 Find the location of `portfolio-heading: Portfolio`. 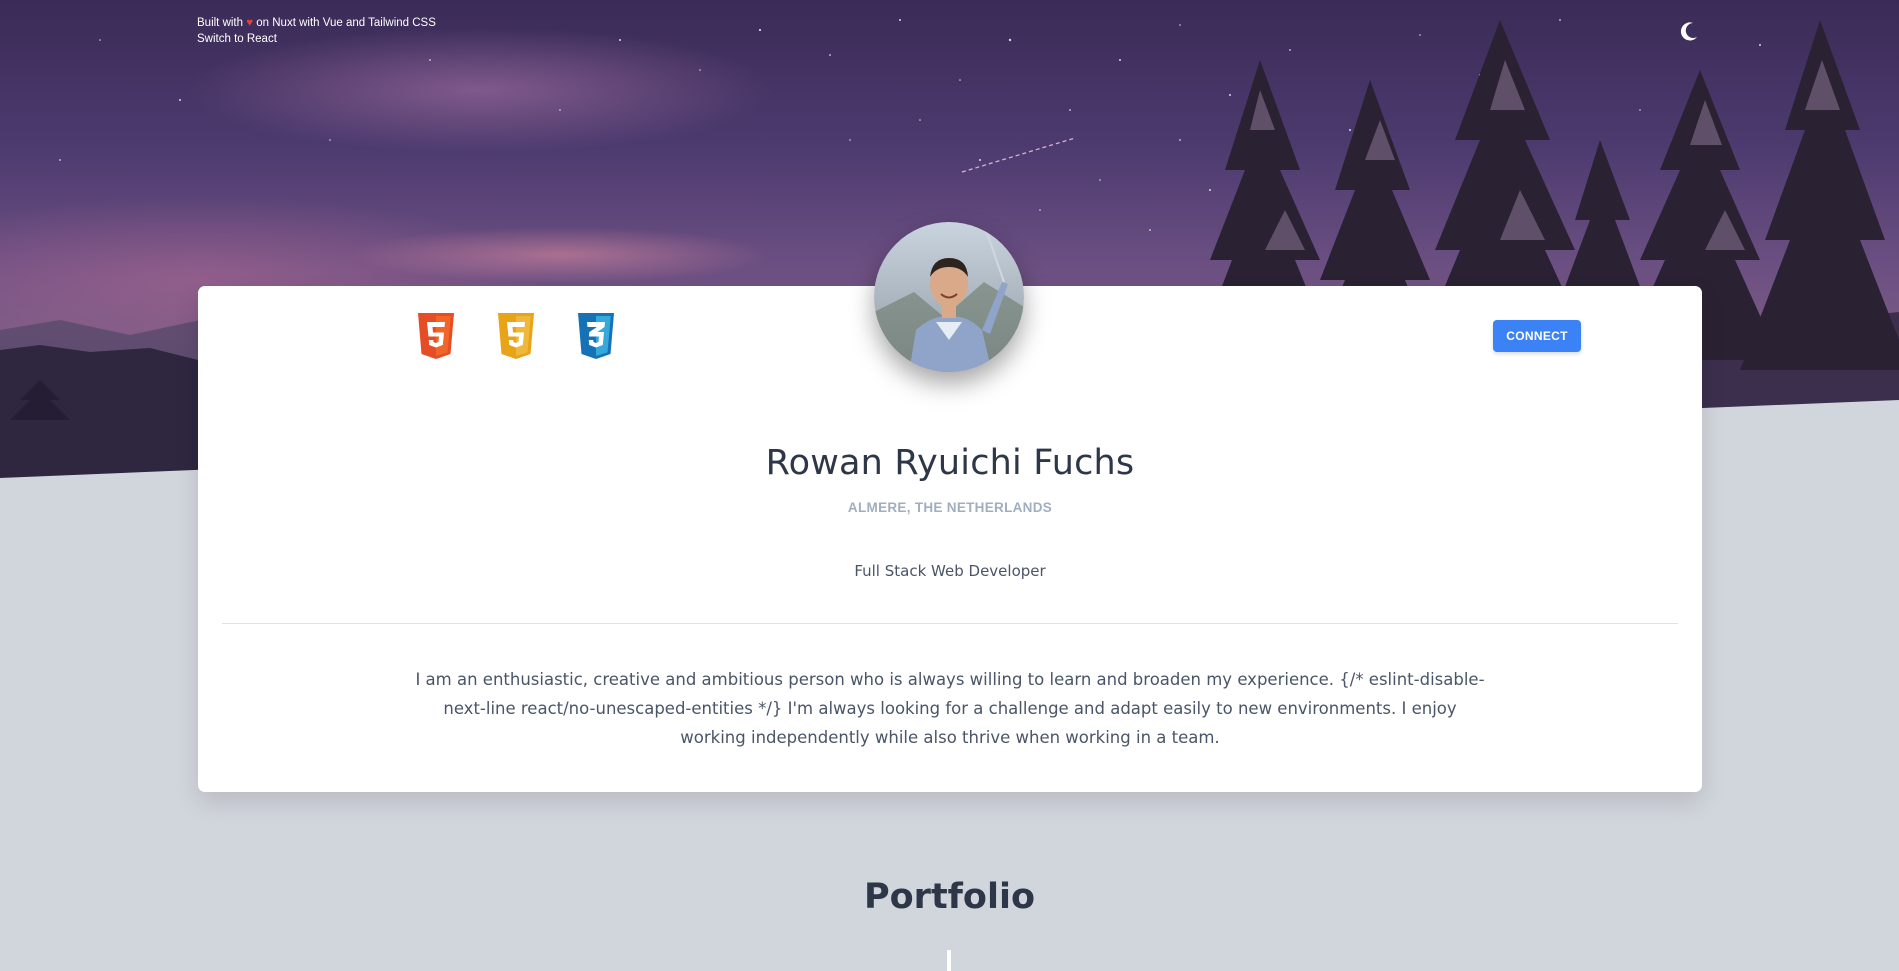

portfolio-heading: Portfolio is located at coordinates (949, 897).